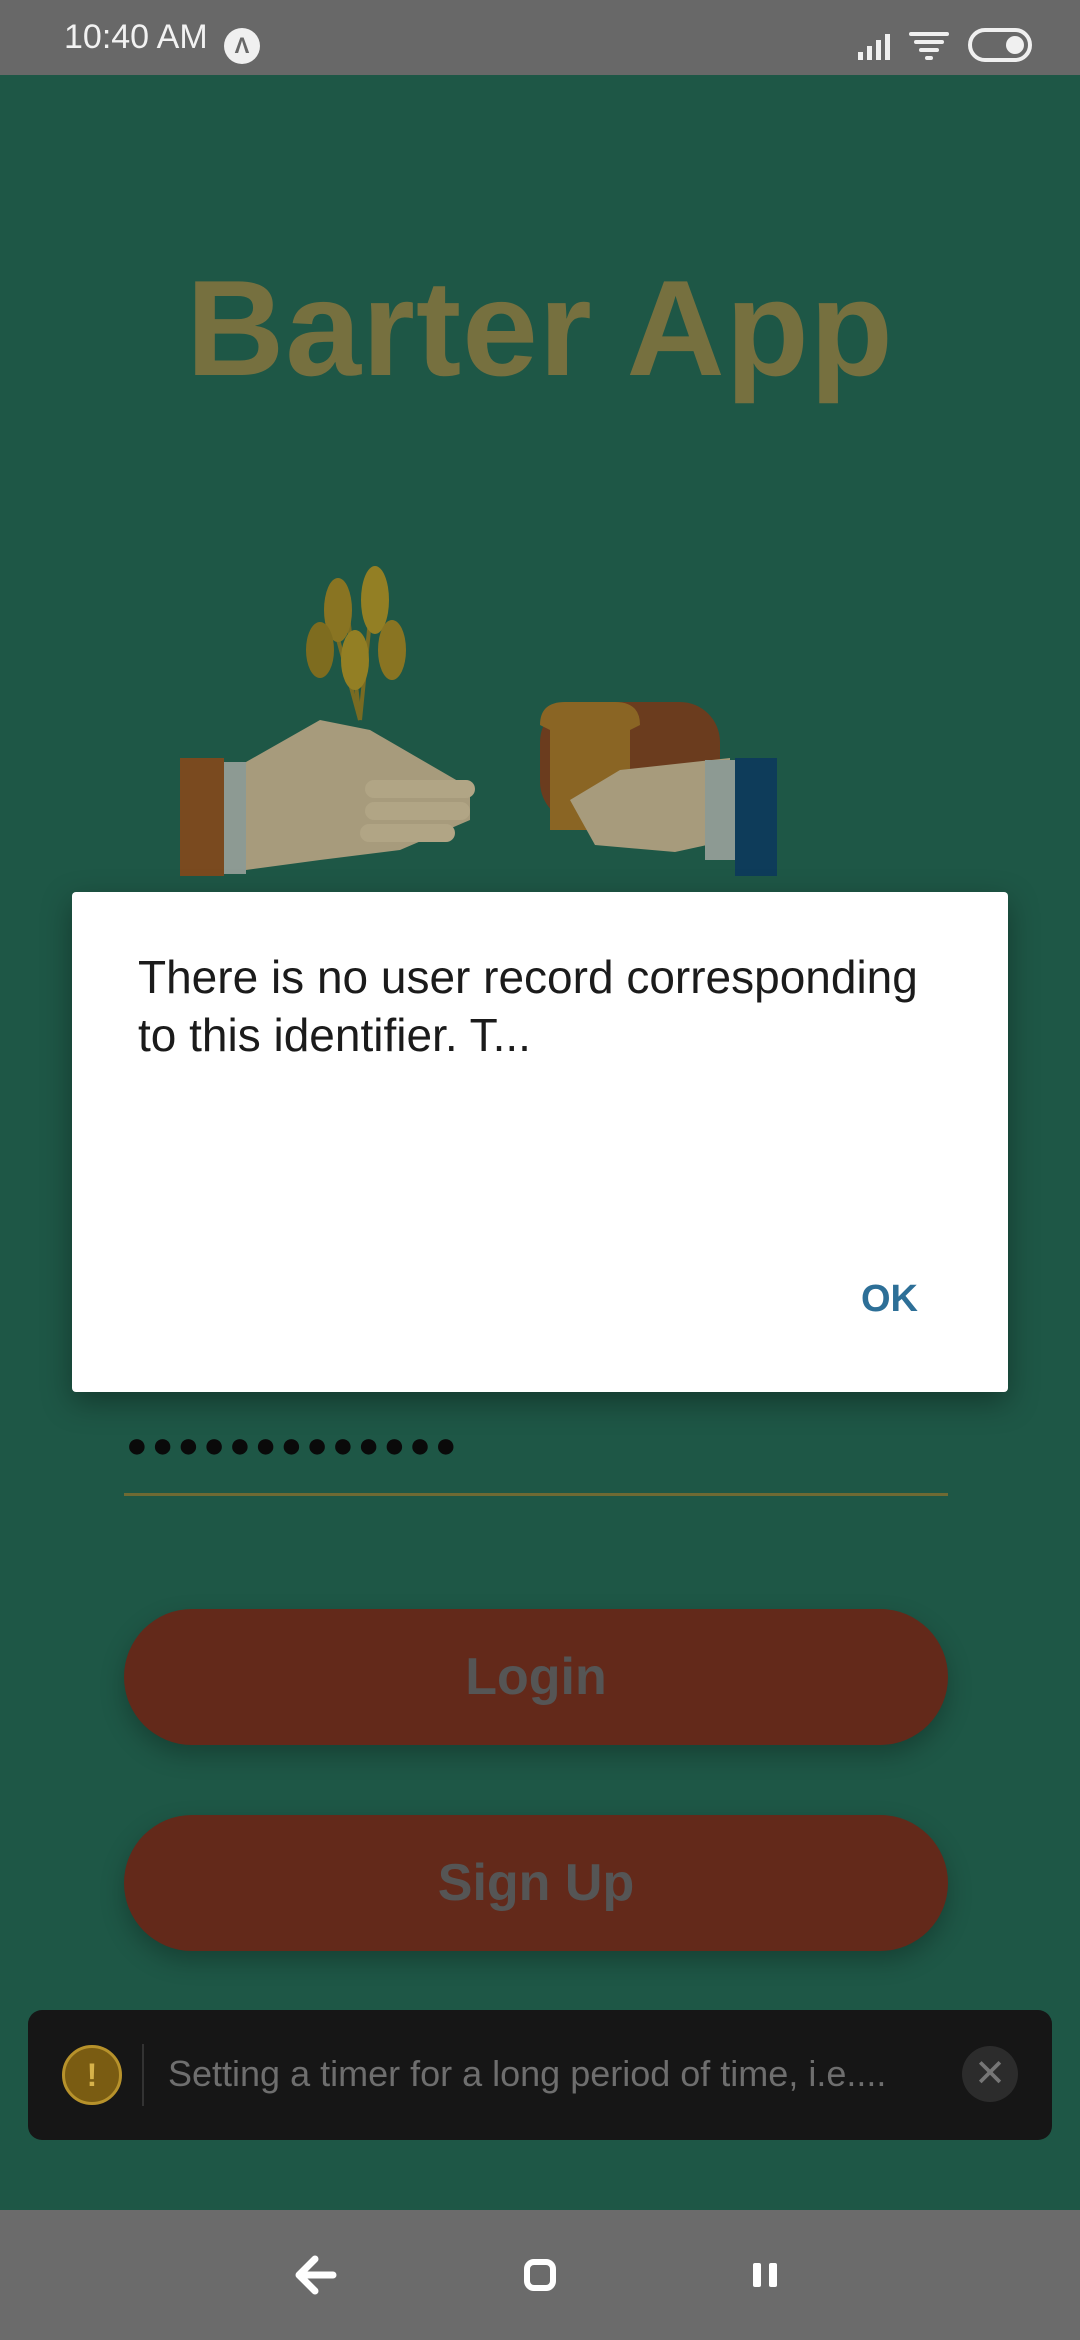 The image size is (1080, 2340). Describe the element at coordinates (874, 45) in the screenshot. I see `signal-icon` at that location.